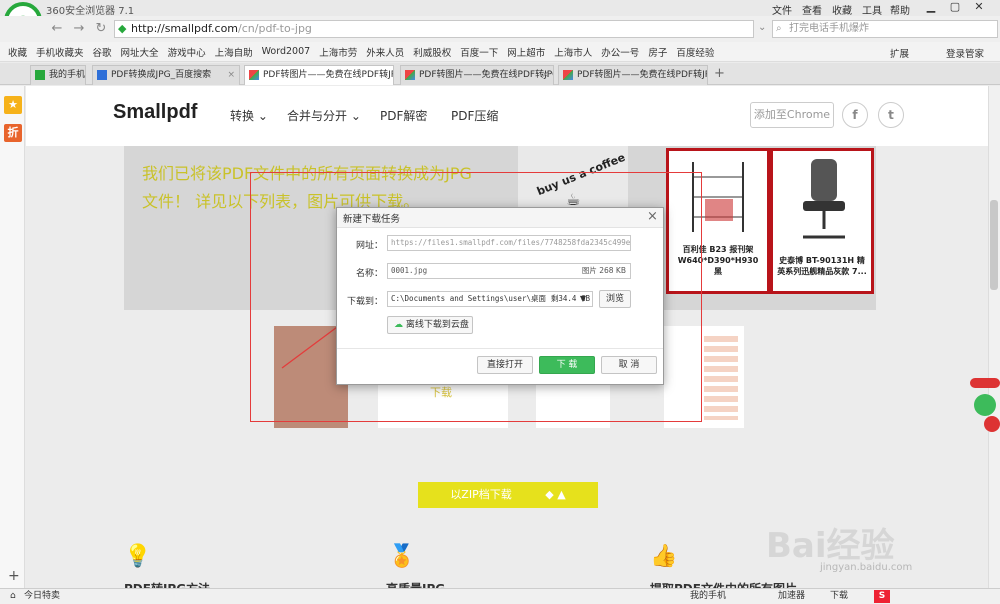 The width and height of the screenshot is (1000, 604). What do you see at coordinates (13, 596) in the screenshot?
I see `home-icon: ⌂` at bounding box center [13, 596].